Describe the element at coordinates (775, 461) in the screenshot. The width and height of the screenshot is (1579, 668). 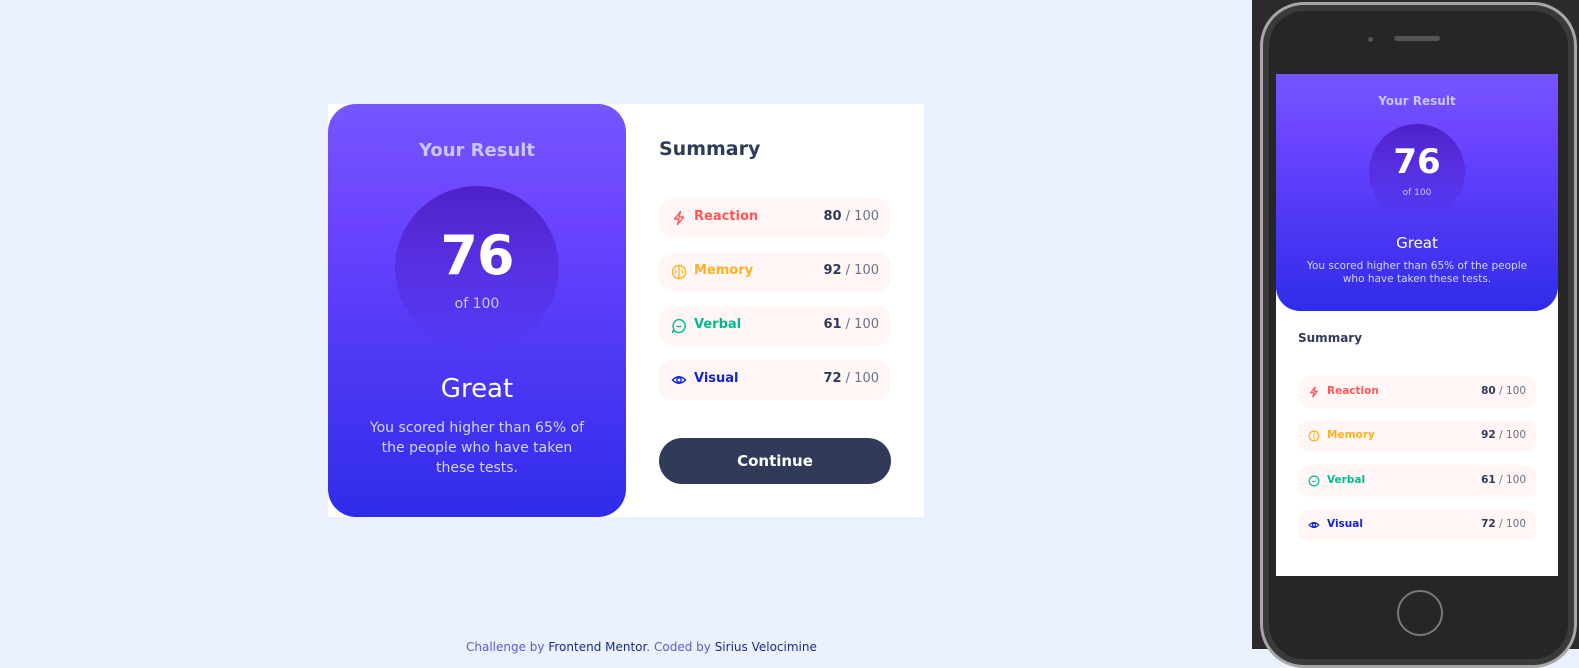
I see `continue-button: Continue` at that location.